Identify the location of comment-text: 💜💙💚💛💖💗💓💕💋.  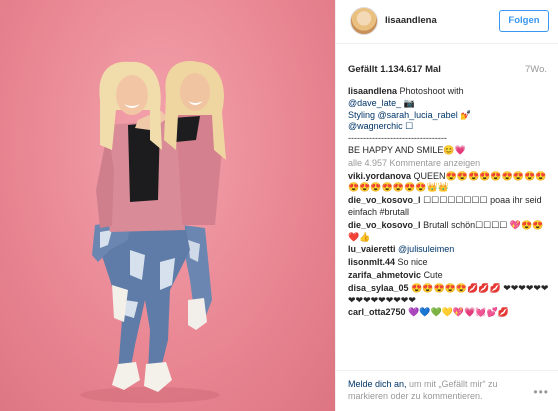
(458, 312).